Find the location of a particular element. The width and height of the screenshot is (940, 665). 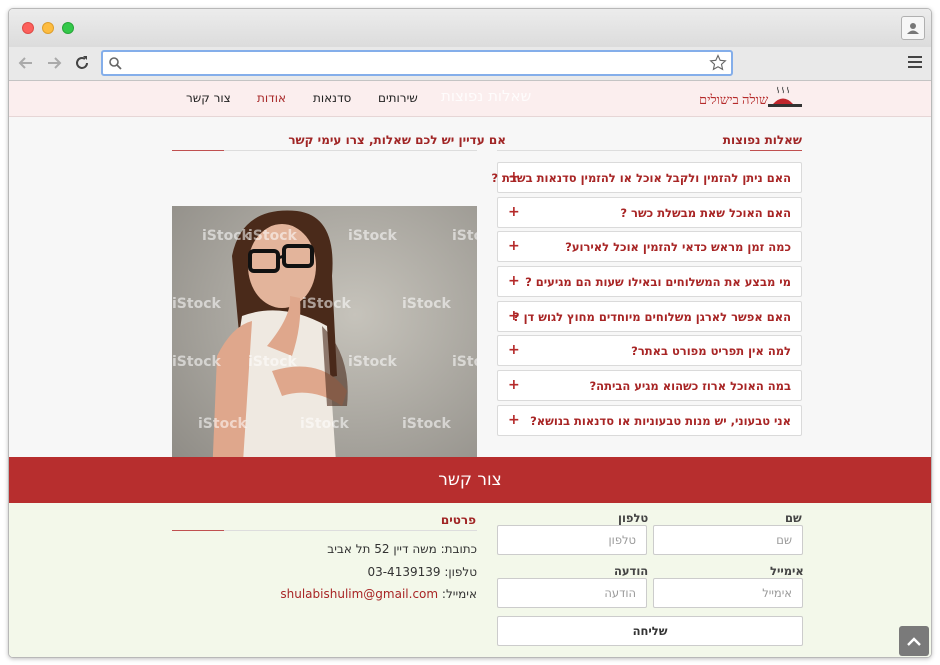

logo-text: שולה בישולים is located at coordinates (733, 100).